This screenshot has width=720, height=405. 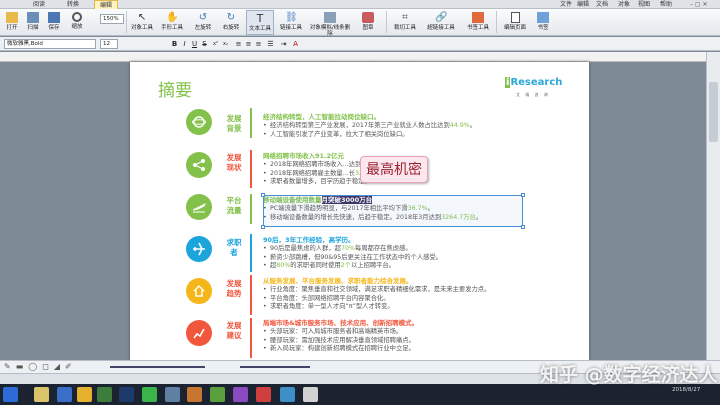 What do you see at coordinates (199, 165) in the screenshot?
I see `share-icon` at bounding box center [199, 165].